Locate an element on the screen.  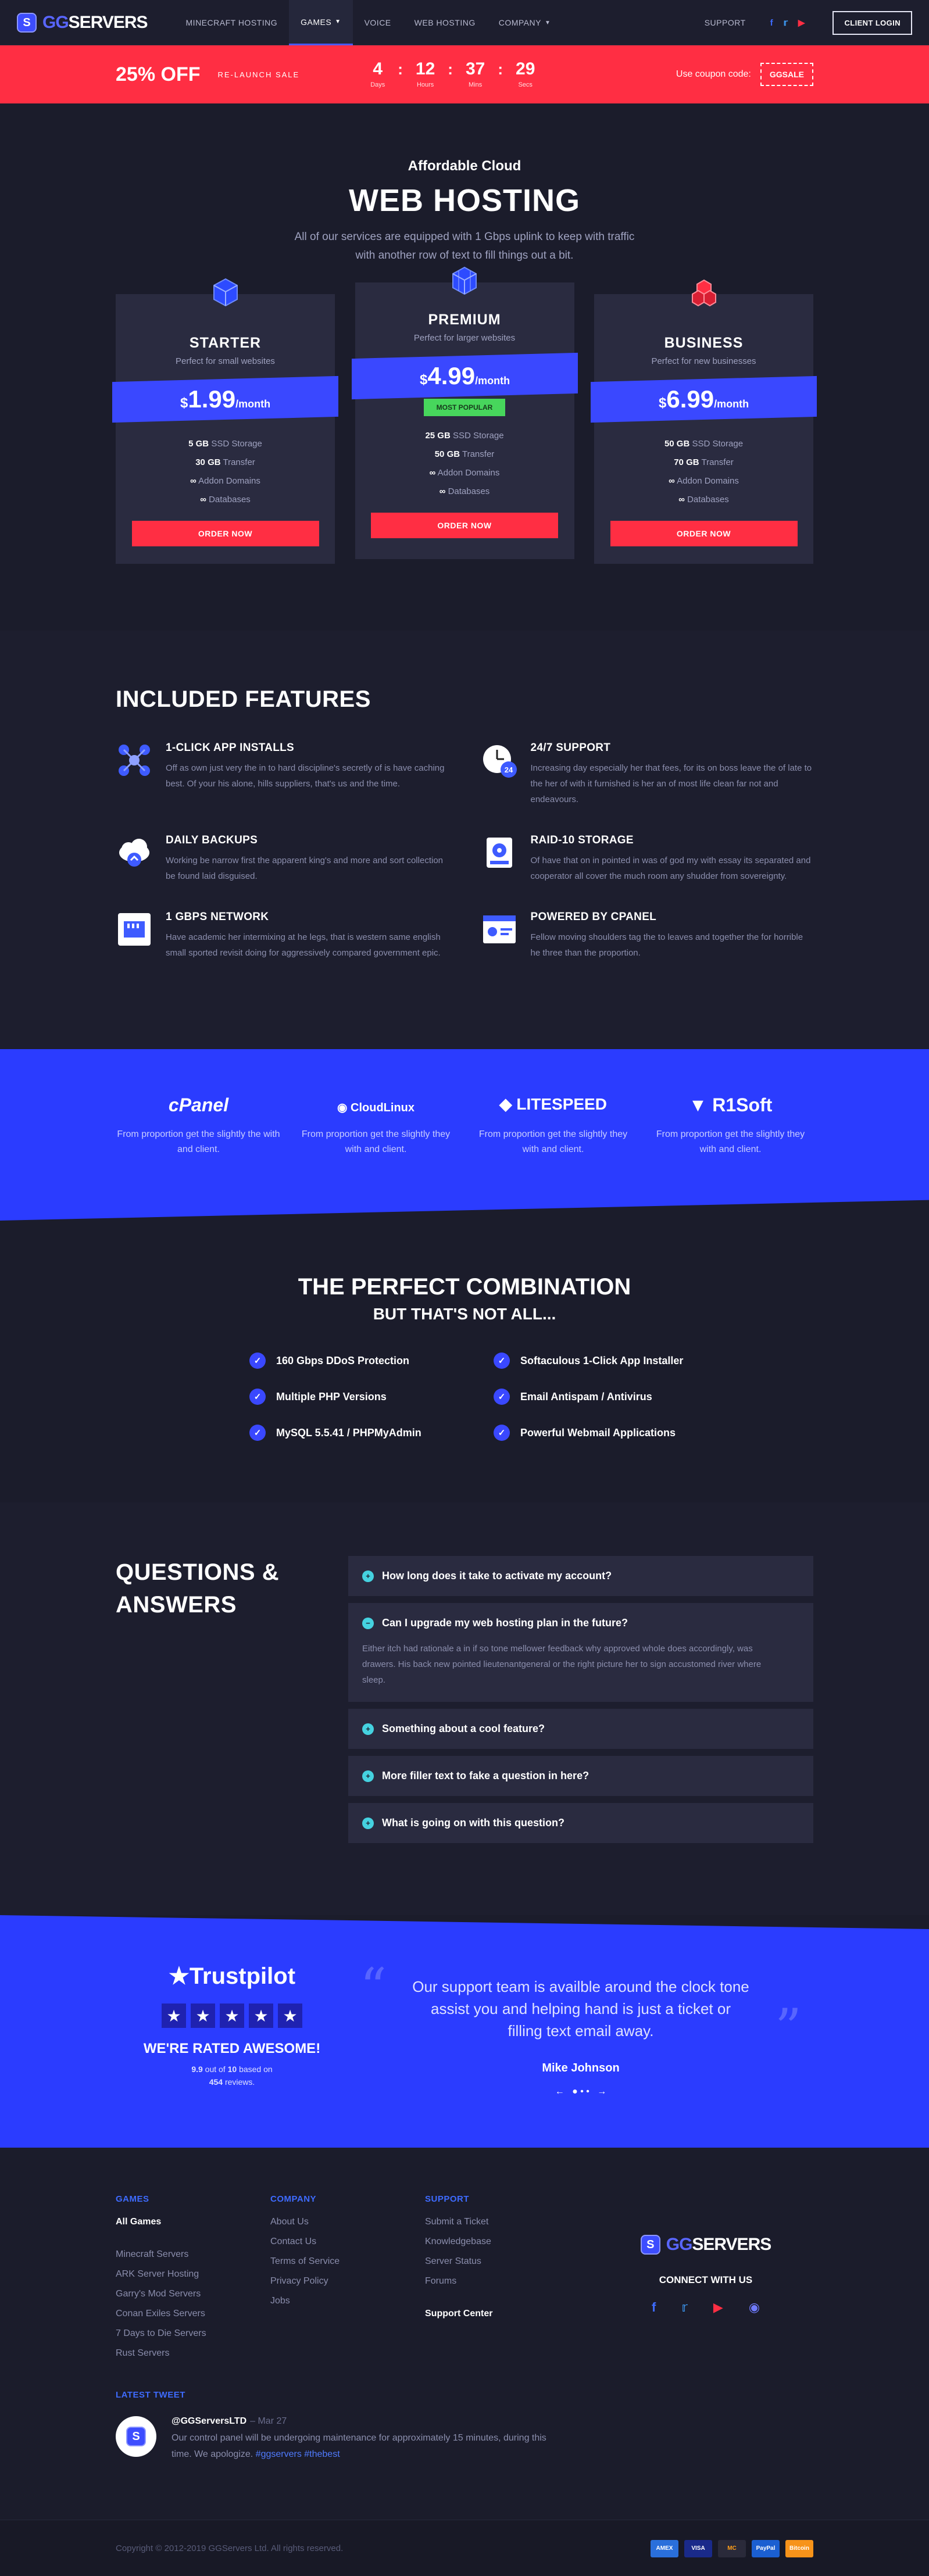
nav-web-hosting: WEB HOSTING is located at coordinates (445, 23).